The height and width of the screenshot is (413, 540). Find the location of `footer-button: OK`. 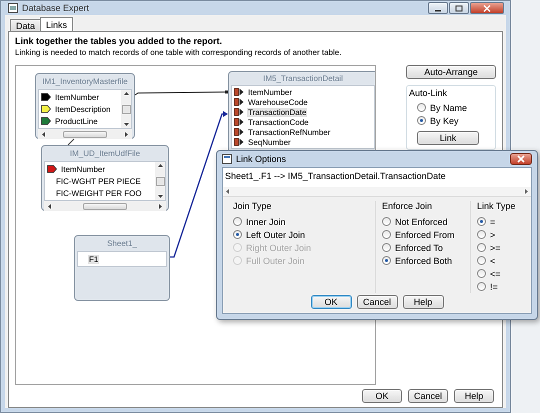

footer-button: OK is located at coordinates (382, 396).